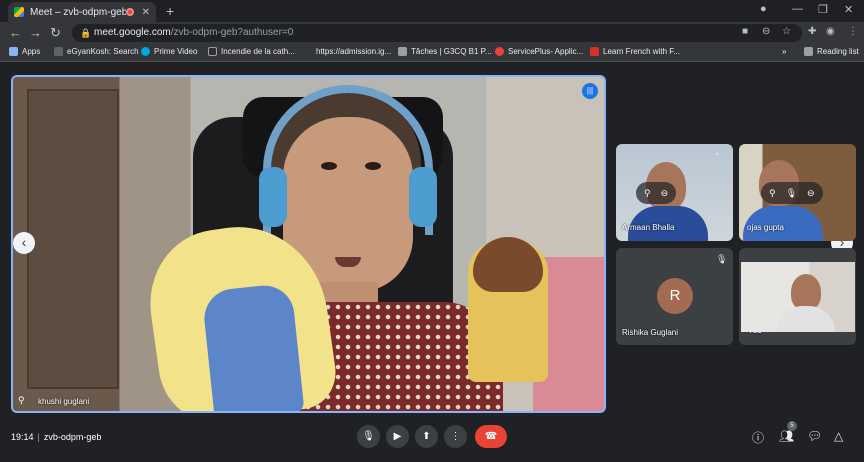 The height and width of the screenshot is (462, 864). What do you see at coordinates (848, 9) in the screenshot?
I see `close-window-icon: ✕` at bounding box center [848, 9].